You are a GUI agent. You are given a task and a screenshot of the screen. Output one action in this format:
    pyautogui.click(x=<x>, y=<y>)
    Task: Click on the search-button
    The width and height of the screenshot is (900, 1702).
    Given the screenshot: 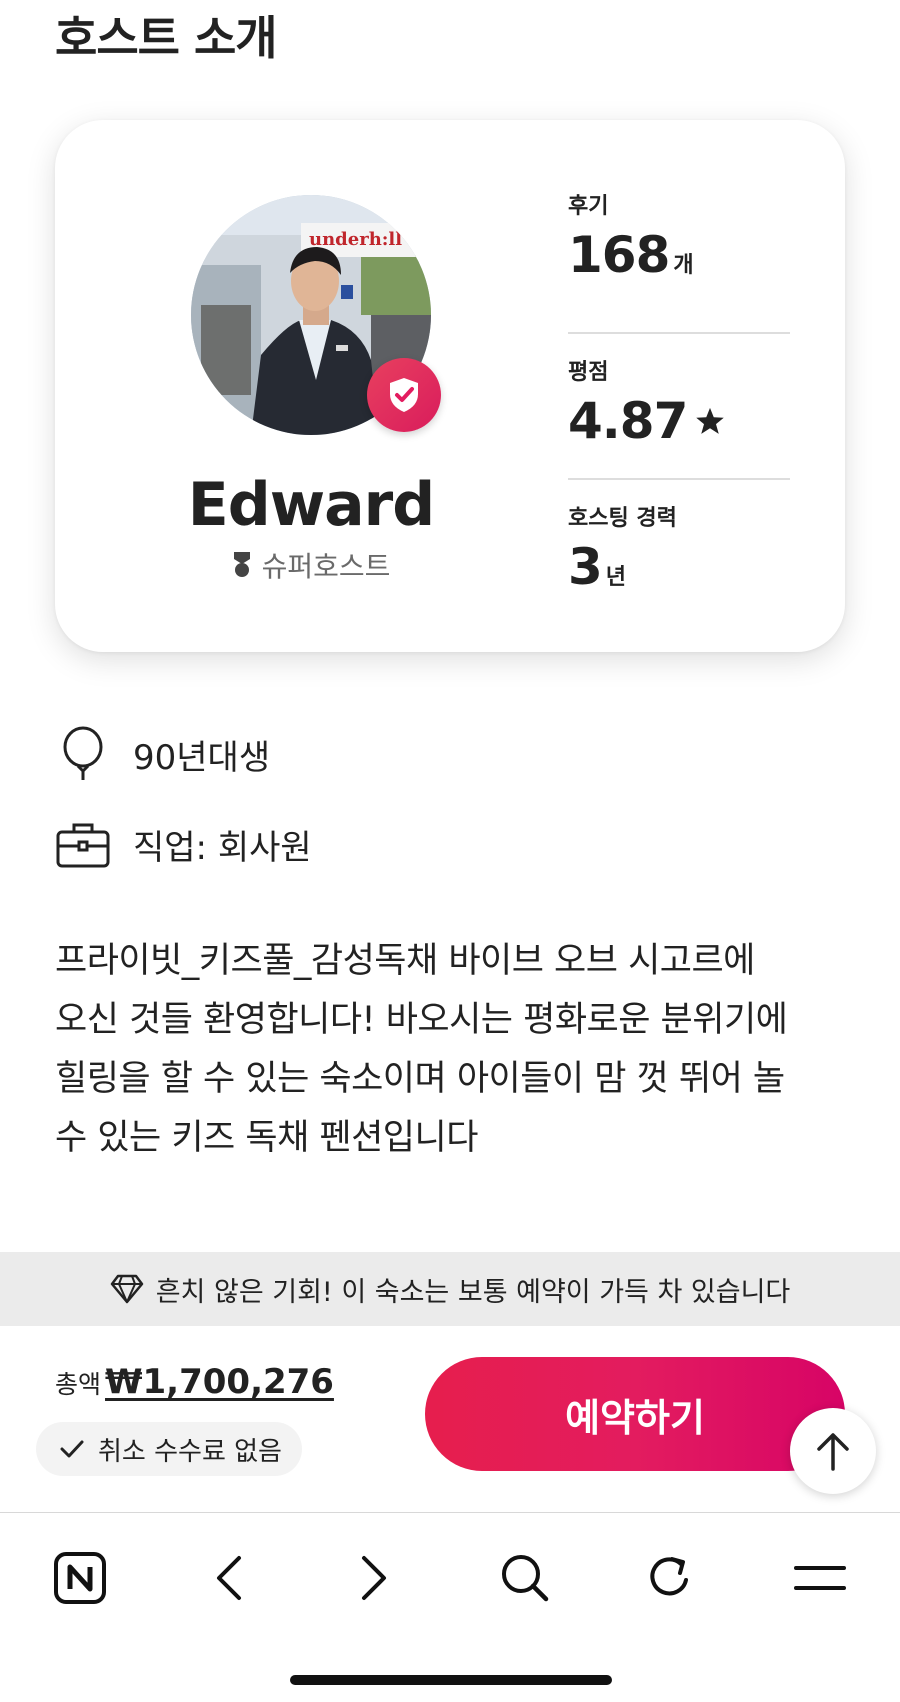 What is the action you would take?
    pyautogui.click(x=525, y=1578)
    